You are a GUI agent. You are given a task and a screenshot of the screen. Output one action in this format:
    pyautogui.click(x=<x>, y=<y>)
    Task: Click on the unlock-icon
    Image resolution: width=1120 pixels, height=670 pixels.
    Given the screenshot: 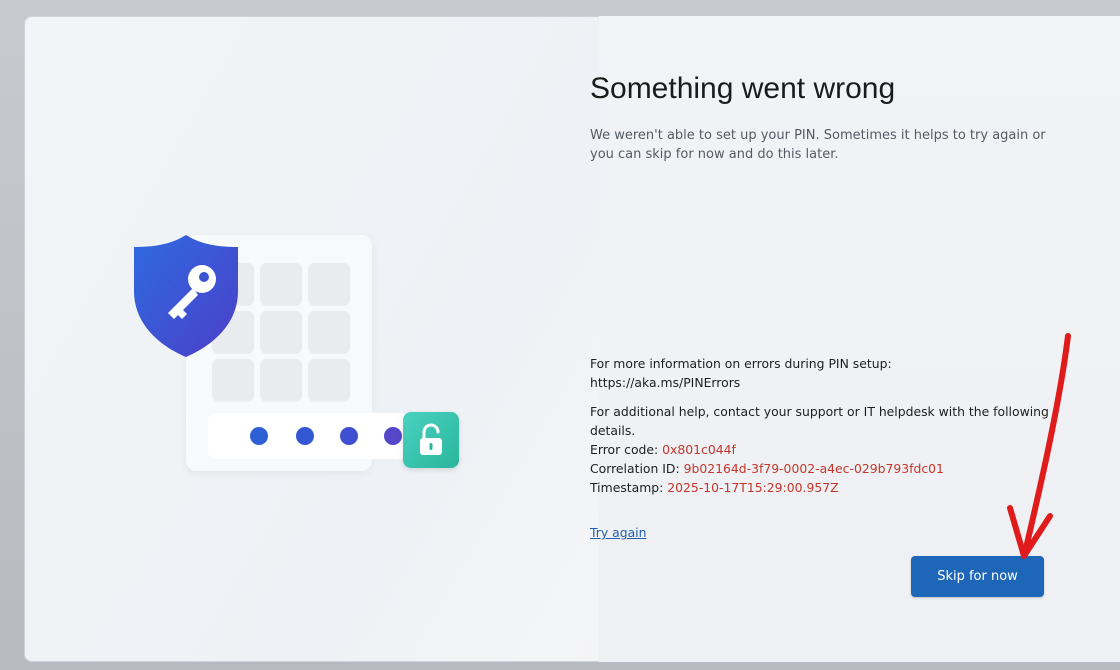 What is the action you would take?
    pyautogui.click(x=431, y=440)
    